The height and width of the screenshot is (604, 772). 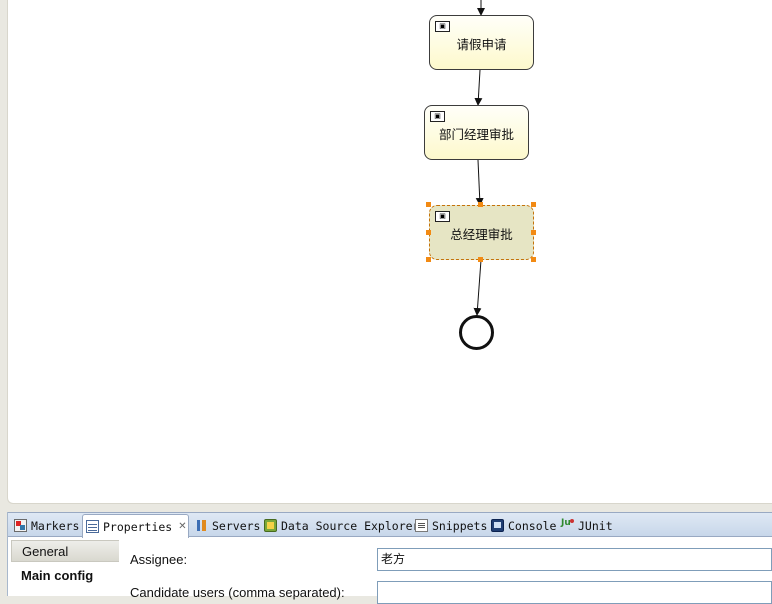 I want to click on resize-handle-e, so click(x=533, y=232).